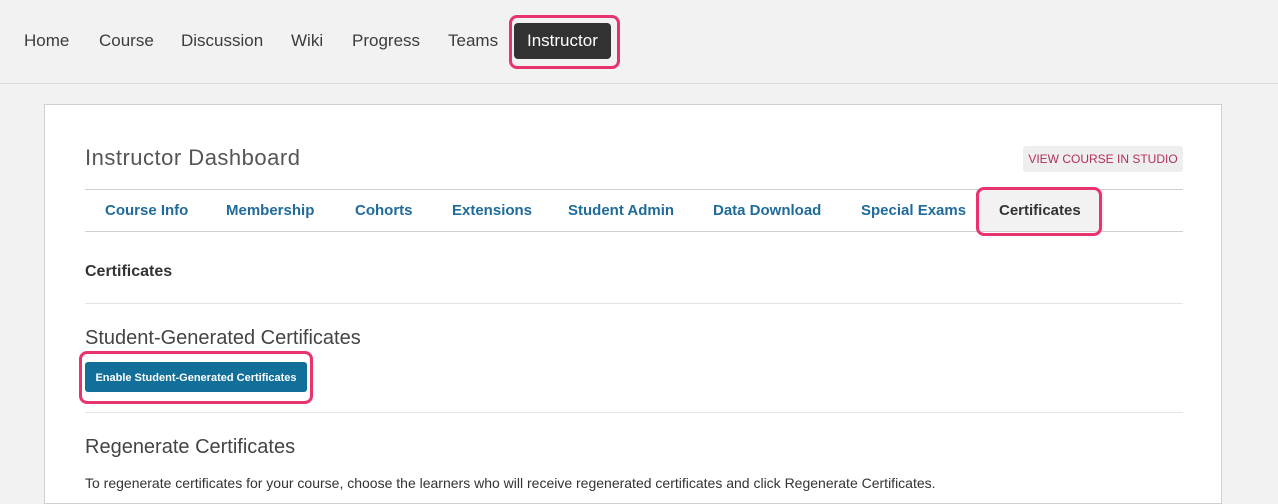  Describe the element at coordinates (223, 338) in the screenshot. I see `student-generated-heading: Student-Generated Certificates` at that location.